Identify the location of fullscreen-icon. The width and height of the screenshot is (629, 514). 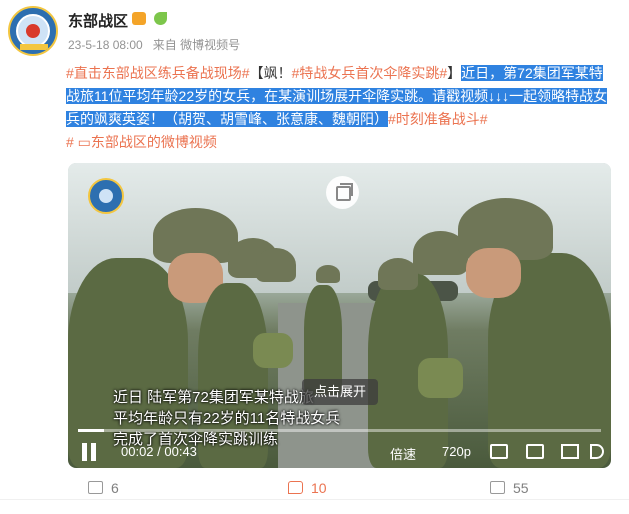
(570, 451).